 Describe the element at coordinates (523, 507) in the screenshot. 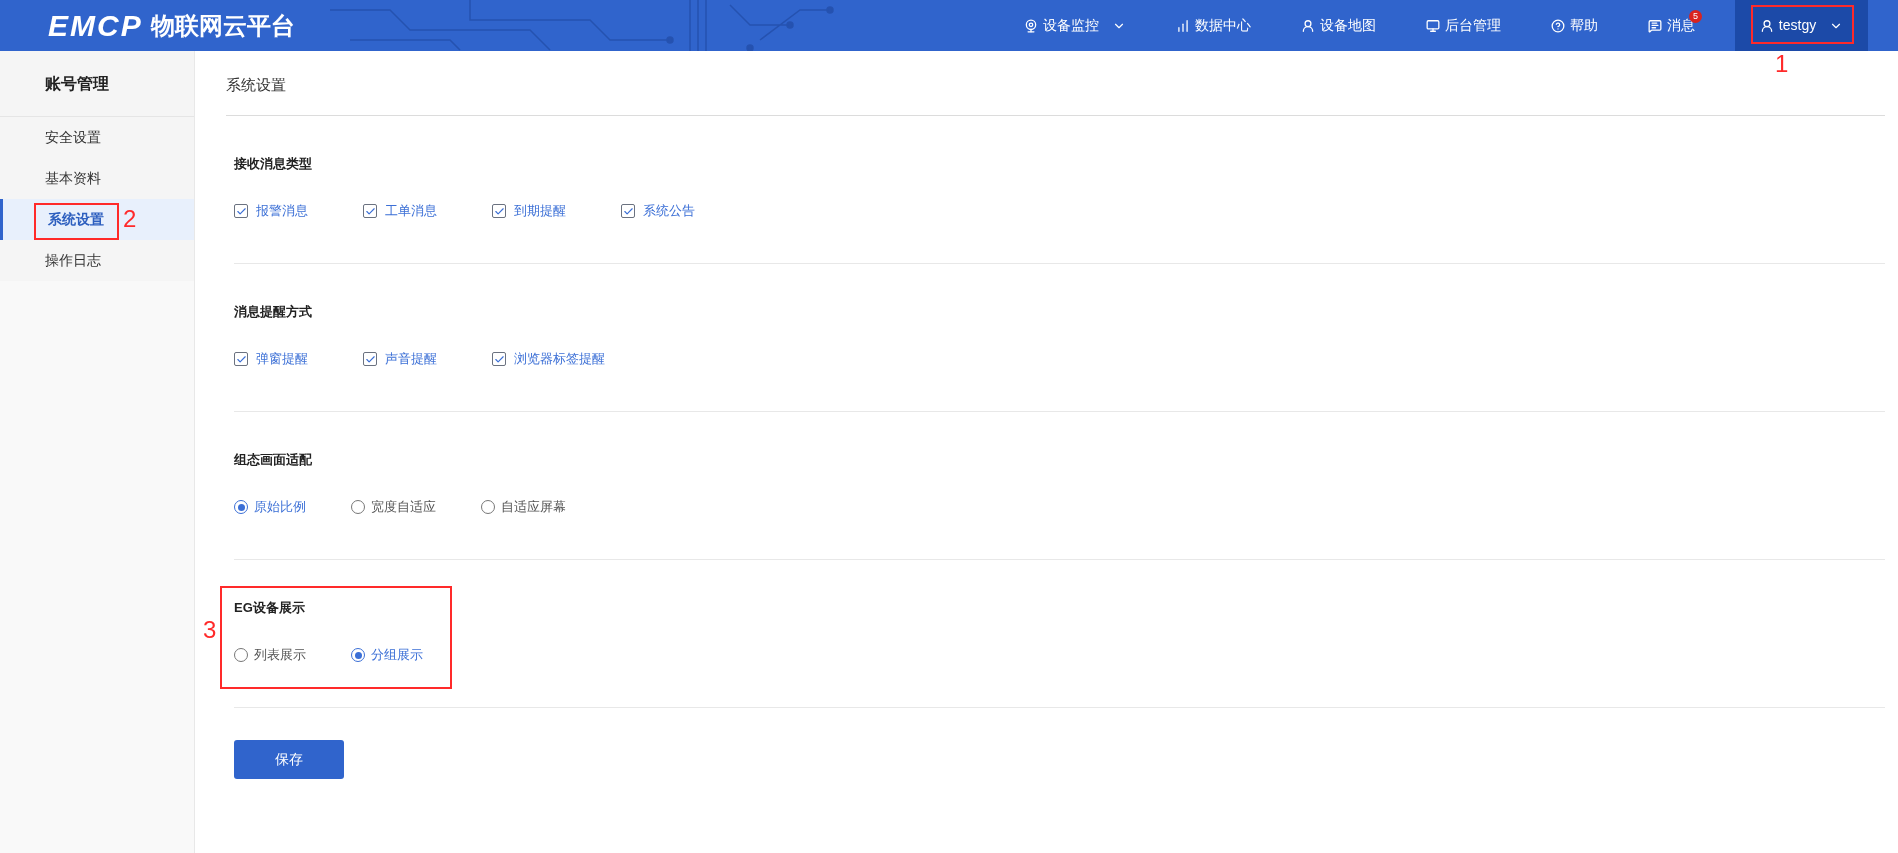

I see `radio-option: 自适应屏幕` at that location.